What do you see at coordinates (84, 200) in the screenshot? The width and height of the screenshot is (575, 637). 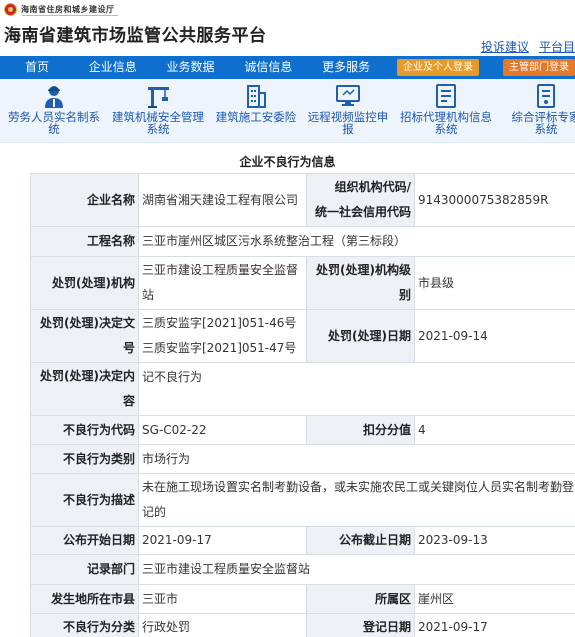 I see `company-name-label: 企业名称` at bounding box center [84, 200].